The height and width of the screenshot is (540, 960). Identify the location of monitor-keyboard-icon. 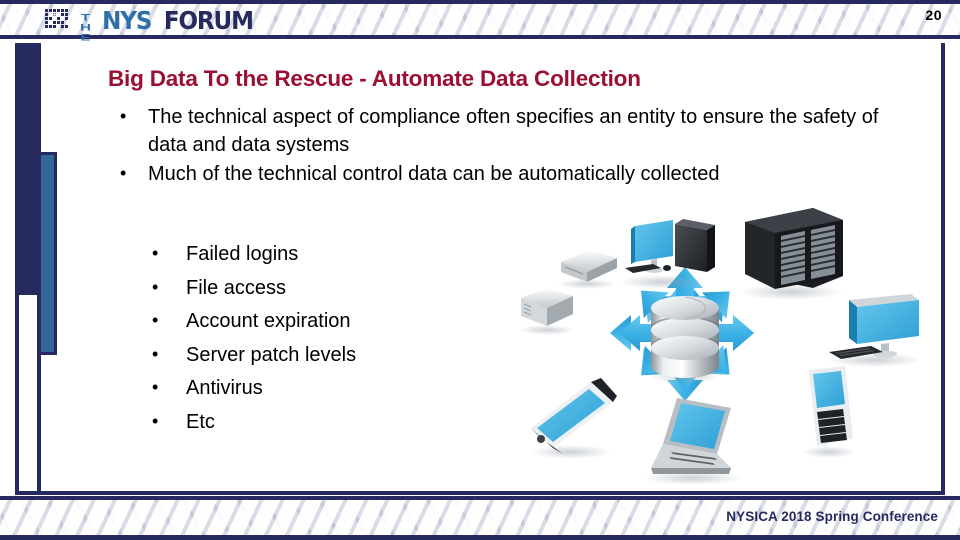
(875, 330).